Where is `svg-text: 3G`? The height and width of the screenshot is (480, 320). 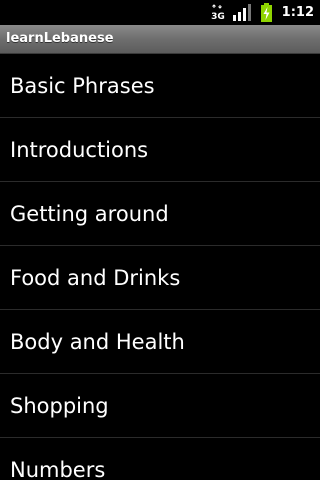
svg-text: 3G is located at coordinates (218, 17).